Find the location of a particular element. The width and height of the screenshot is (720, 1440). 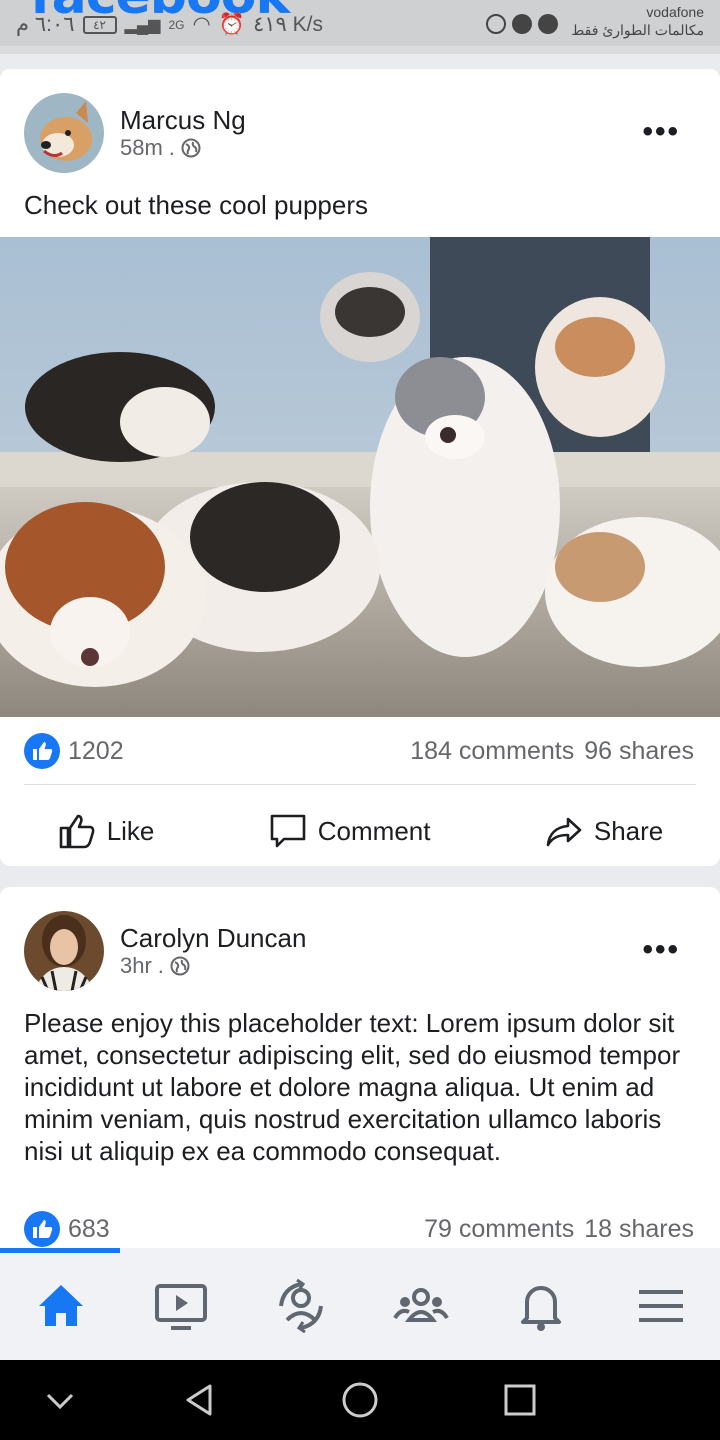

comments-count: 79 comments is located at coordinates (499, 1229).